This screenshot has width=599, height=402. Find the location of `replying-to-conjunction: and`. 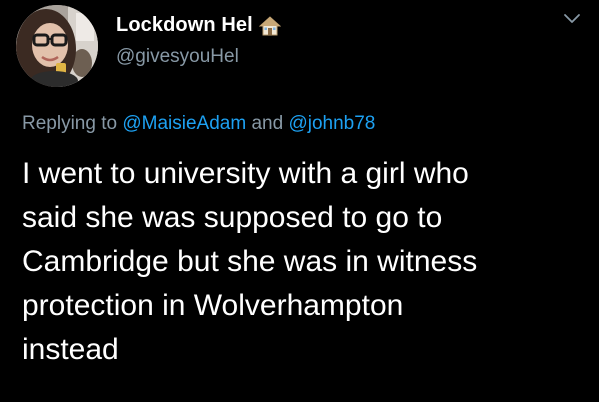

replying-to-conjunction: and is located at coordinates (267, 123).